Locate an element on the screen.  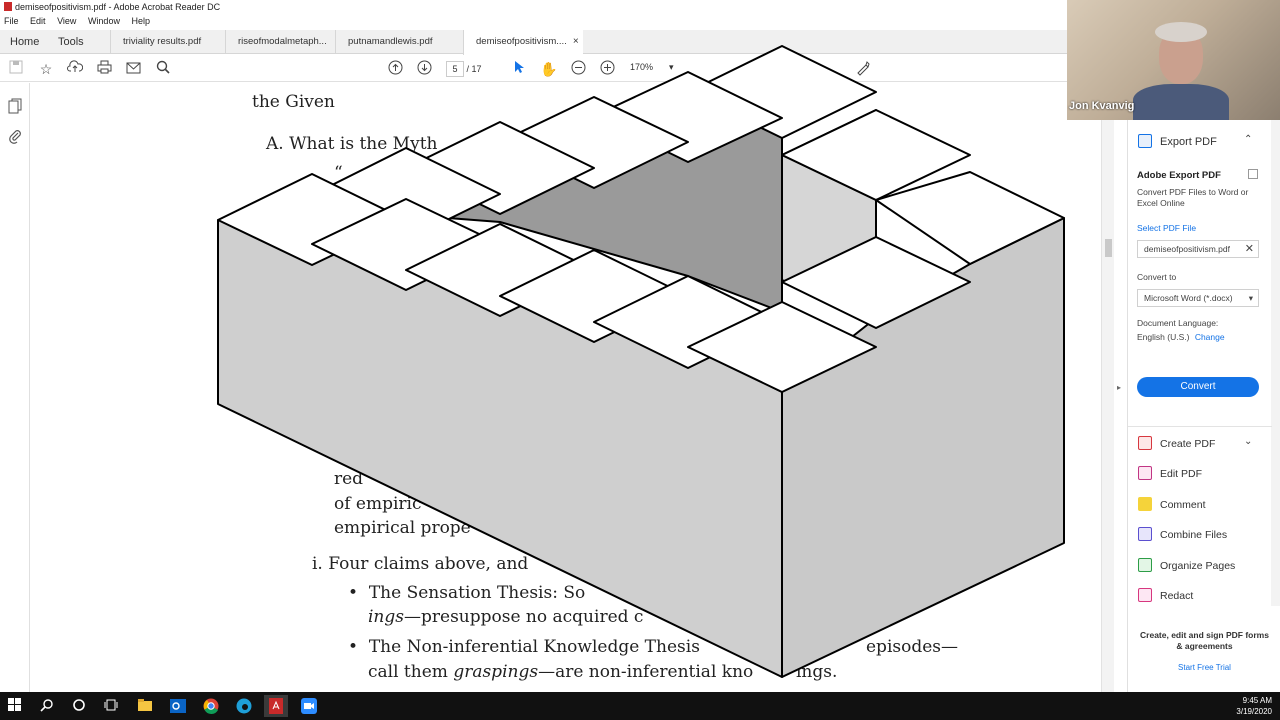
windows-taskbar: 9:45 AM 3/19/2020 is located at coordinates (640, 706).